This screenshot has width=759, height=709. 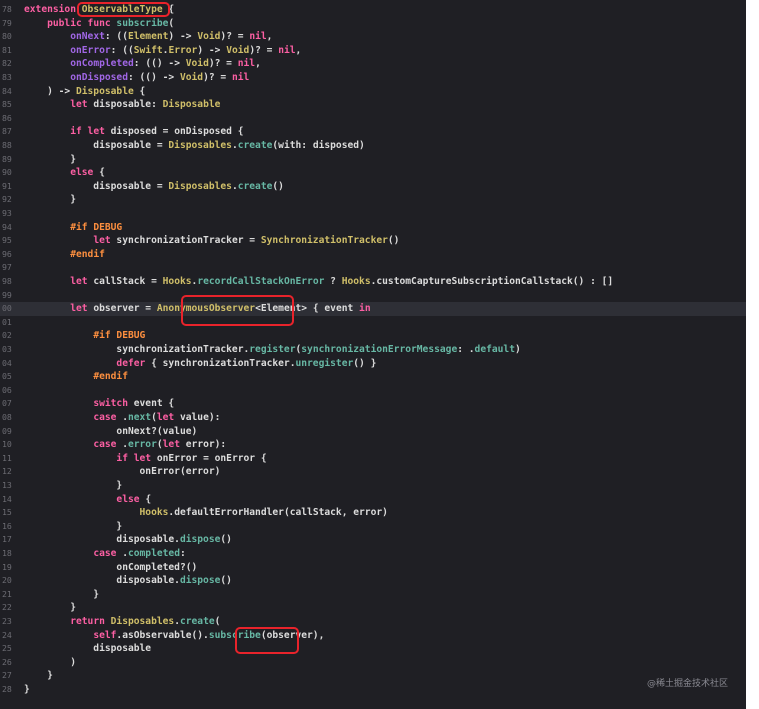 I want to click on code-line: 20 disposable.dispose(), so click(x=373, y=581).